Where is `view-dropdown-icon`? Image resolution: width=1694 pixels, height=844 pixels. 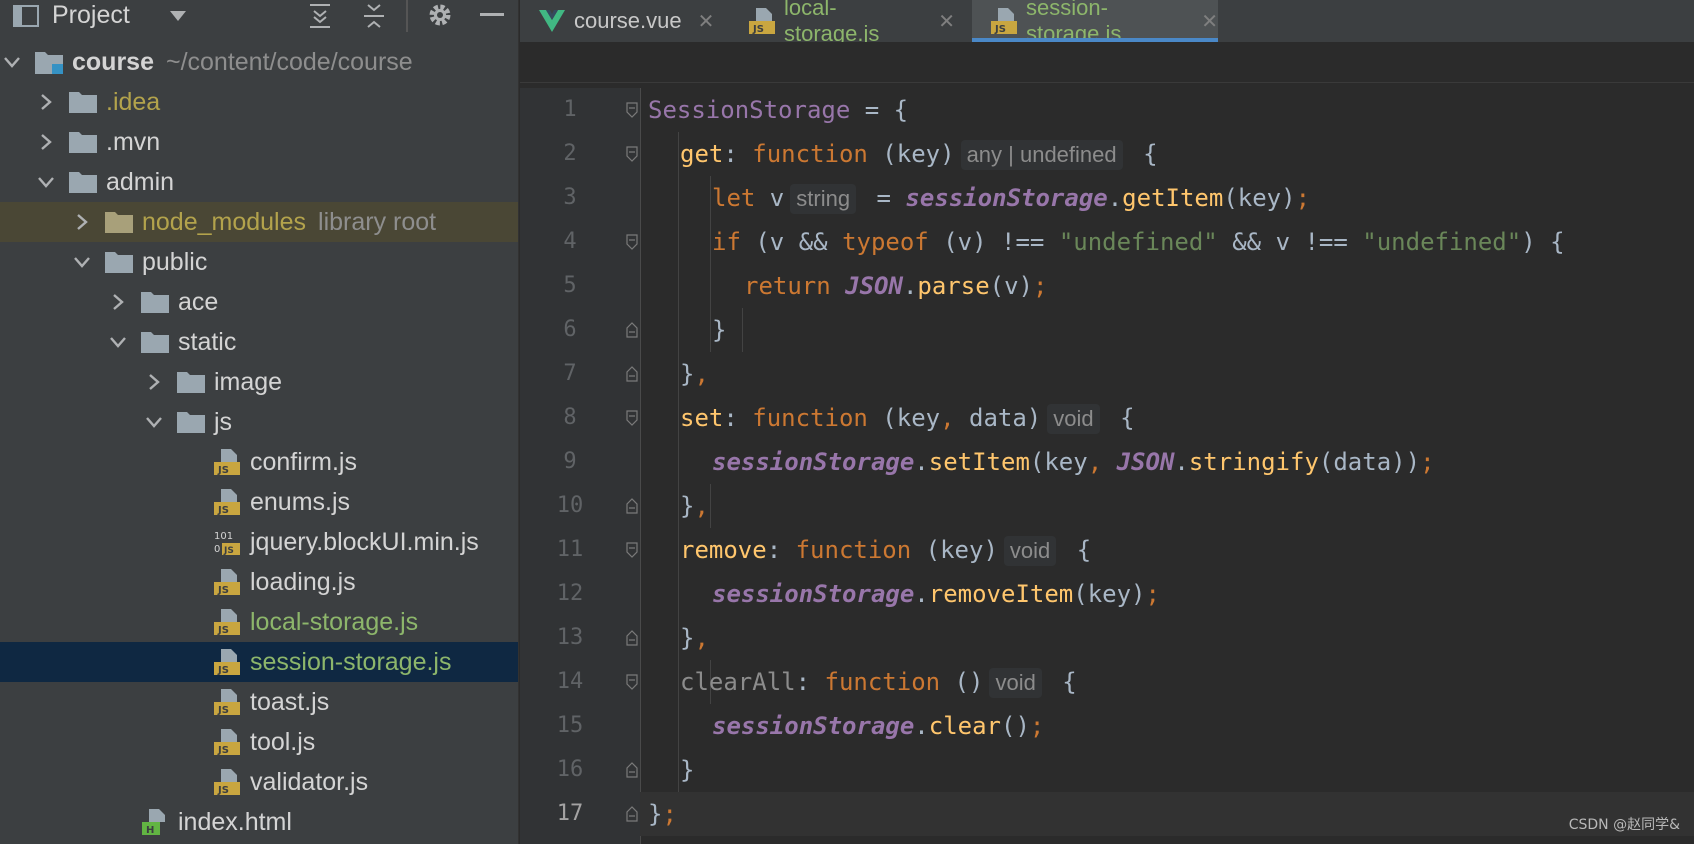
view-dropdown-icon is located at coordinates (178, 16).